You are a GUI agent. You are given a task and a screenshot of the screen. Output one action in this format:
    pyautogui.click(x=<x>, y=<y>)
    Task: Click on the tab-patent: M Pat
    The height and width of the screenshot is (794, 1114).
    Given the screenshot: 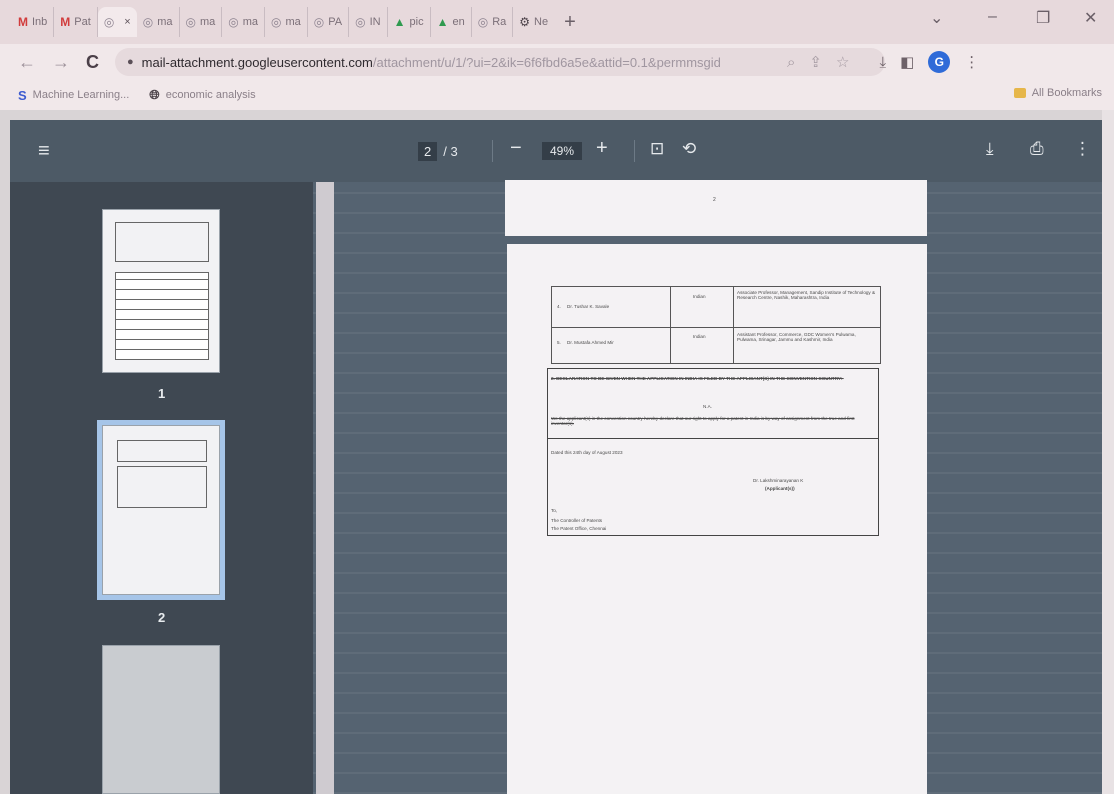 What is the action you would take?
    pyautogui.click(x=76, y=22)
    